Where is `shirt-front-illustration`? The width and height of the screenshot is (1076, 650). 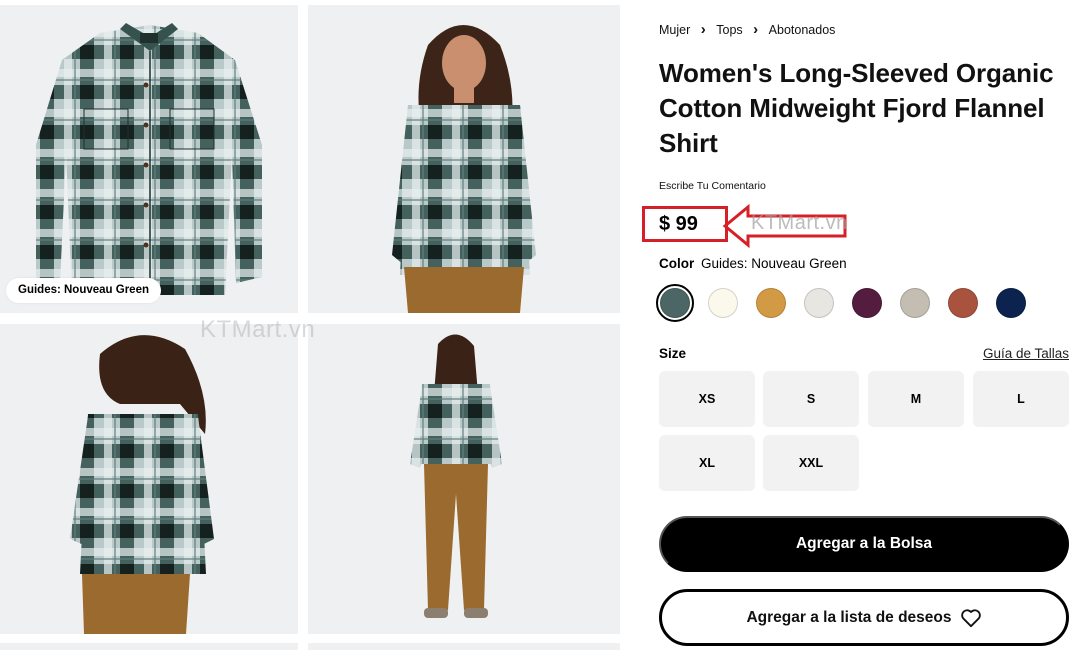 shirt-front-illustration is located at coordinates (149, 159).